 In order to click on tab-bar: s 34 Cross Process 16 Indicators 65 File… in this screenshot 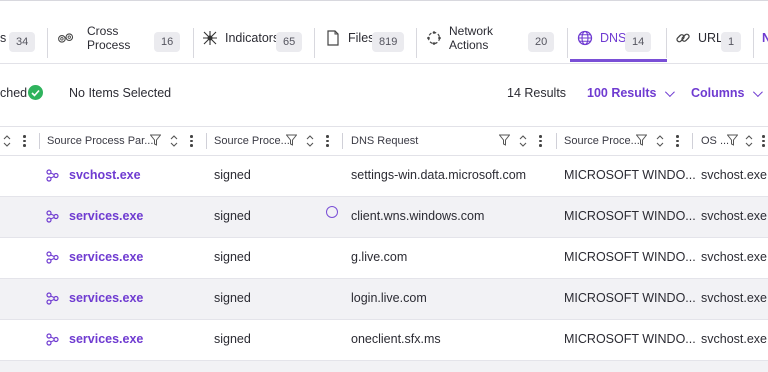, I will do `click(384, 39)`.